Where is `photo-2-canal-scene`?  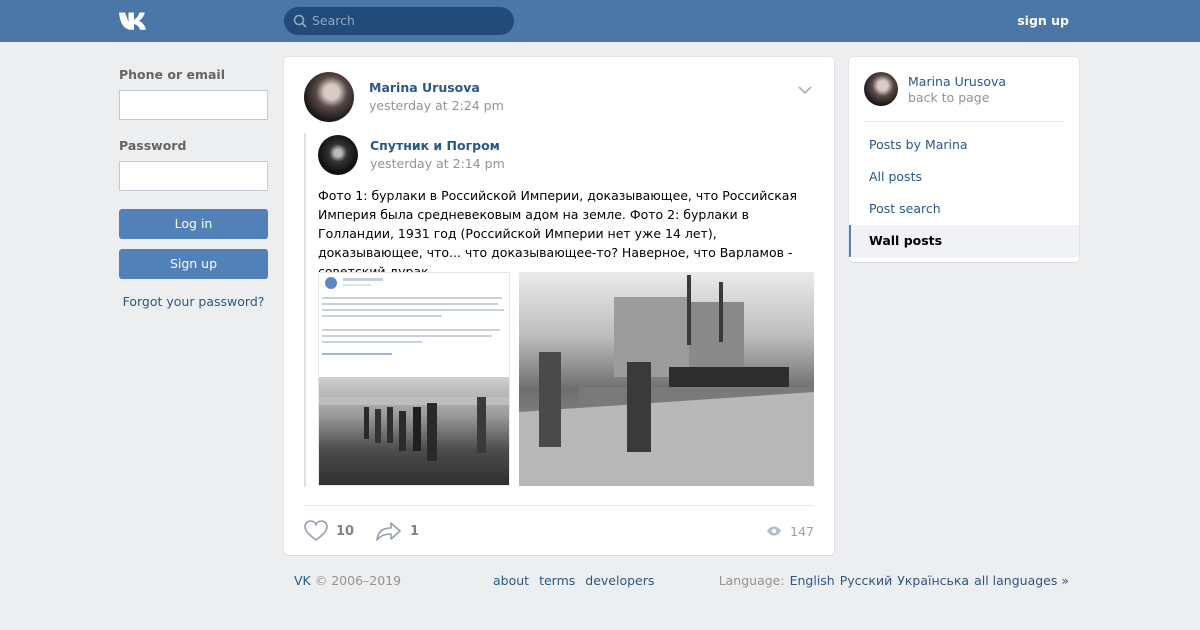 photo-2-canal-scene is located at coordinates (666, 380).